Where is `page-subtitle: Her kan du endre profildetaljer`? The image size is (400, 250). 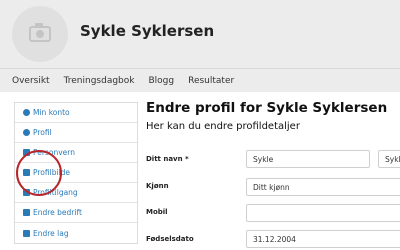 page-subtitle: Her kan du endre profildetaljer is located at coordinates (223, 126).